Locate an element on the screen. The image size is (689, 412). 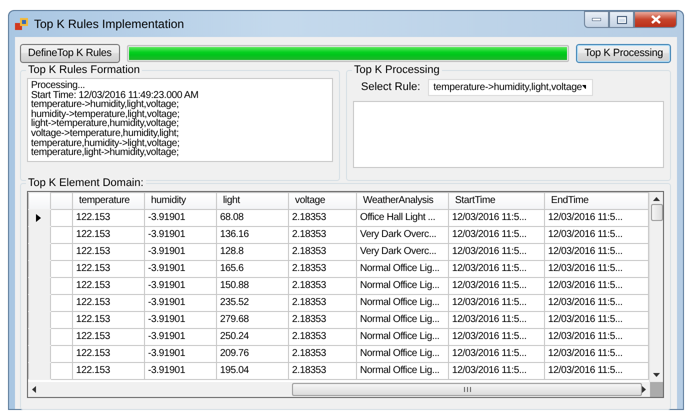
table-cell: 195.04 is located at coordinates (252, 371).